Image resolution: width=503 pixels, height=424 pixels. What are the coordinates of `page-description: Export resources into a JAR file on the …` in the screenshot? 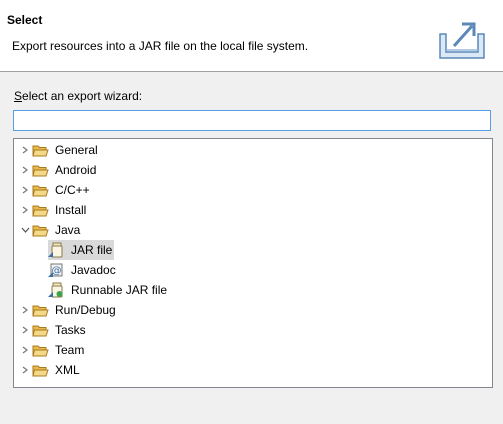 It's located at (160, 46).